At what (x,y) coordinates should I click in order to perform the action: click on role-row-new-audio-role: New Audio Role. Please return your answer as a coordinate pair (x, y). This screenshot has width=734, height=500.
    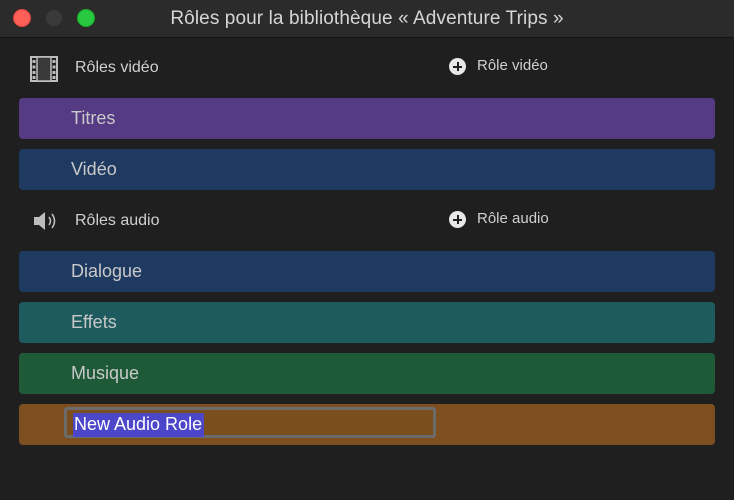
    Looking at the image, I should click on (367, 424).